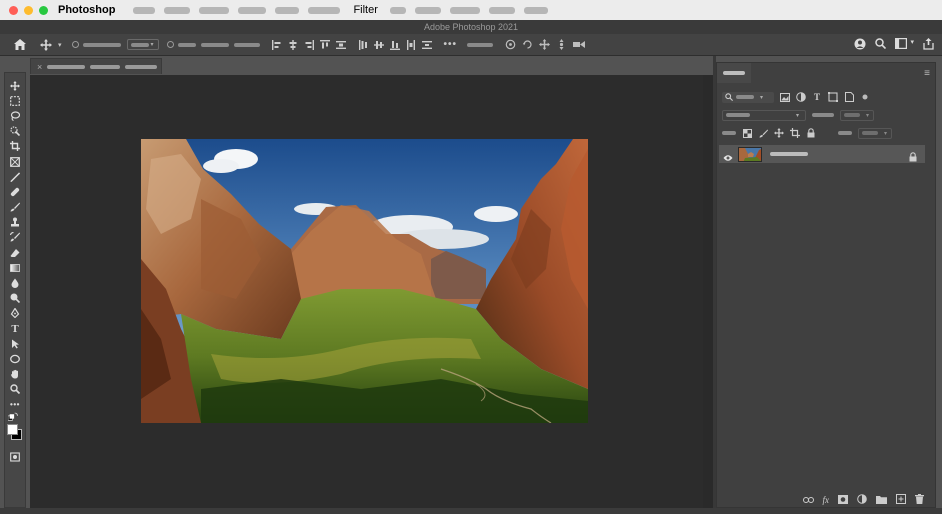 The height and width of the screenshot is (514, 942). Describe the element at coordinates (15, 313) in the screenshot. I see `pen-icon` at that location.